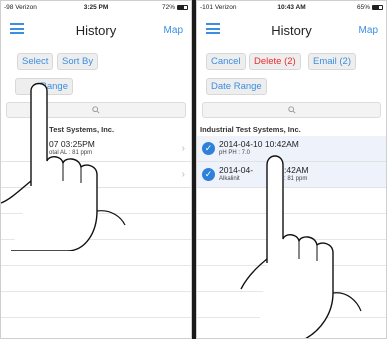 The height and width of the screenshot is (339, 387). What do you see at coordinates (235, 153) in the screenshot?
I see `row-subtitle: pH PH : 7.0` at bounding box center [235, 153].